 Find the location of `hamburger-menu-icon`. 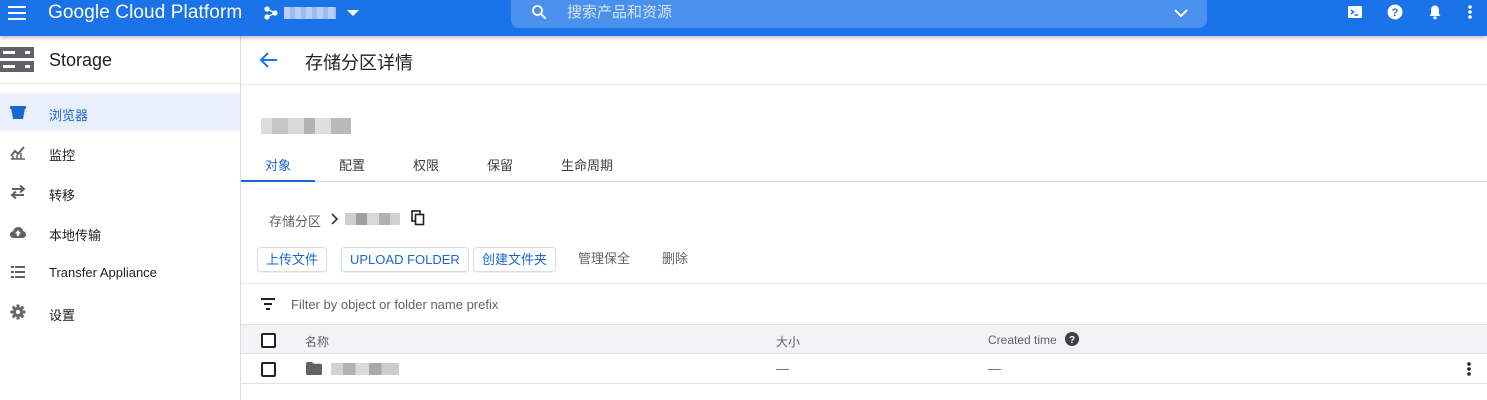

hamburger-menu-icon is located at coordinates (17, 13).